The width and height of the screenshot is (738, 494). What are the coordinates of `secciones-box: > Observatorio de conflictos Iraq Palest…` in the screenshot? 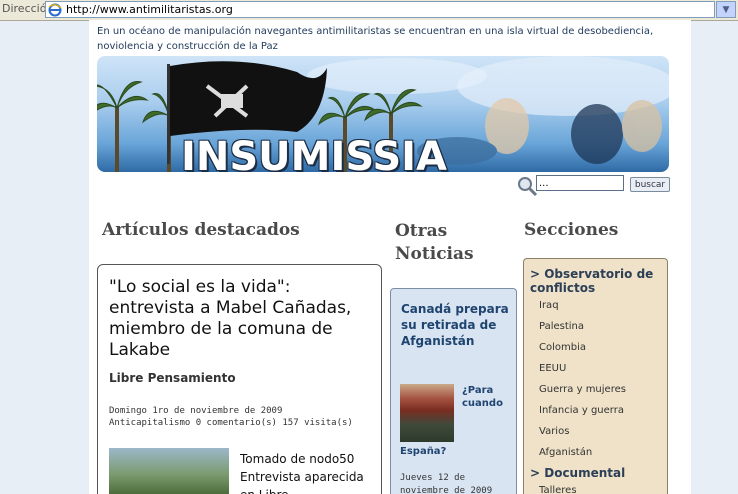 It's located at (595, 376).